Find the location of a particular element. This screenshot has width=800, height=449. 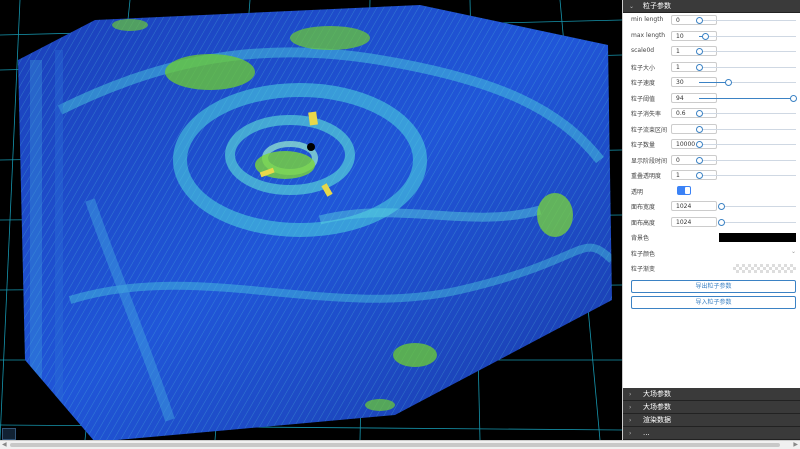

import-params-button: 导入粒子参数 is located at coordinates (713, 302).